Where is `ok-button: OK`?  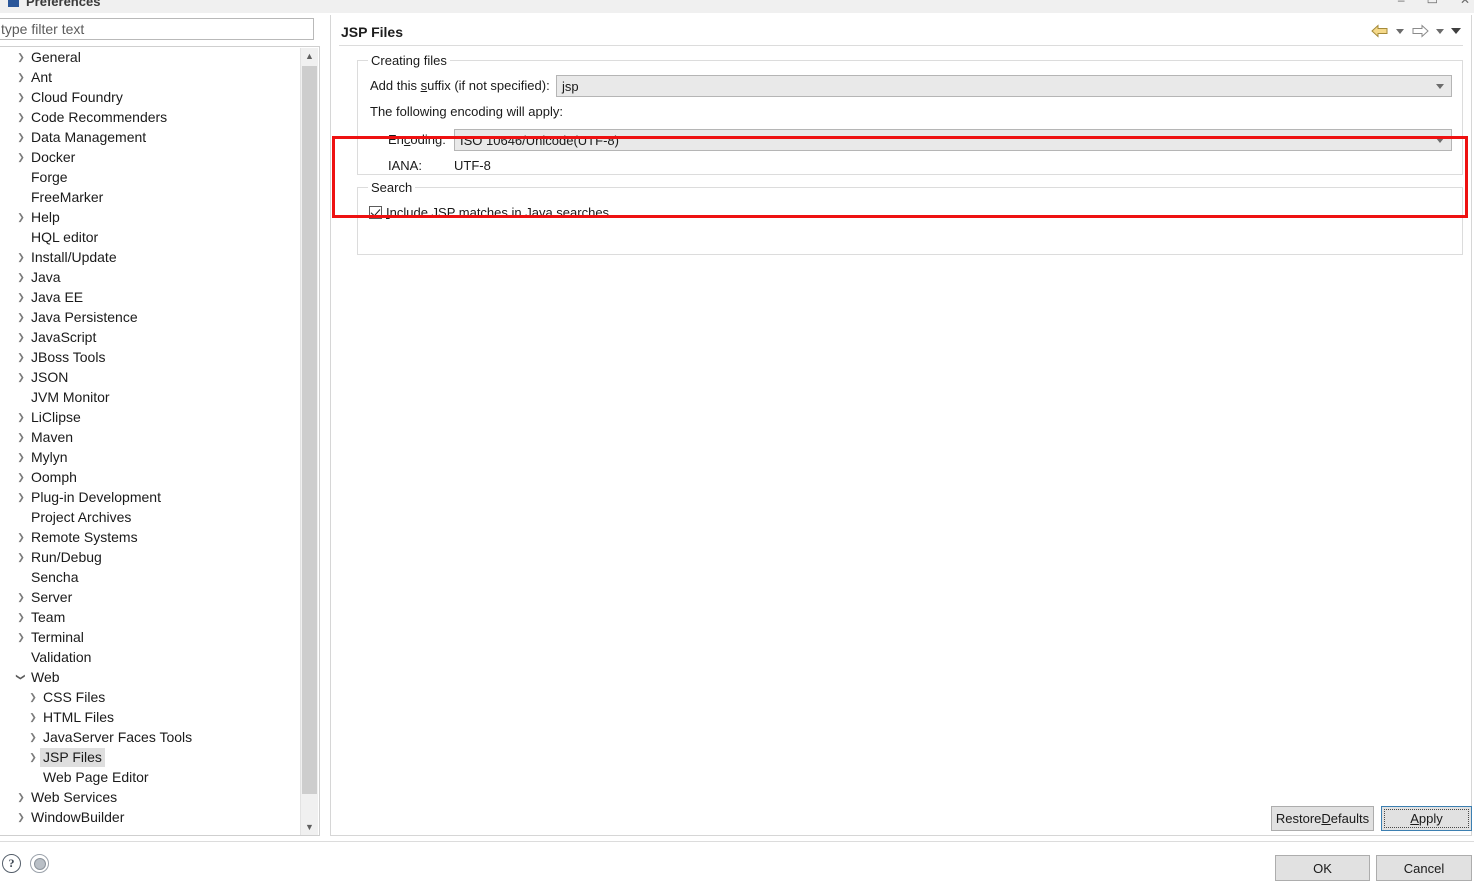 ok-button: OK is located at coordinates (1322, 868).